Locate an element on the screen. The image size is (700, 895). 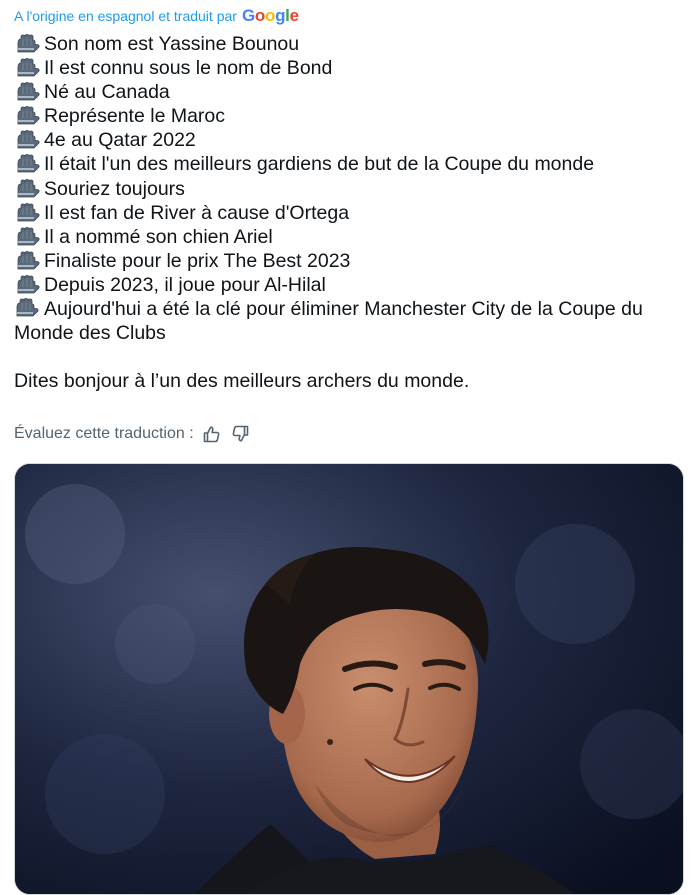
list-item-text: Représente le Maroc is located at coordinates (135, 116).